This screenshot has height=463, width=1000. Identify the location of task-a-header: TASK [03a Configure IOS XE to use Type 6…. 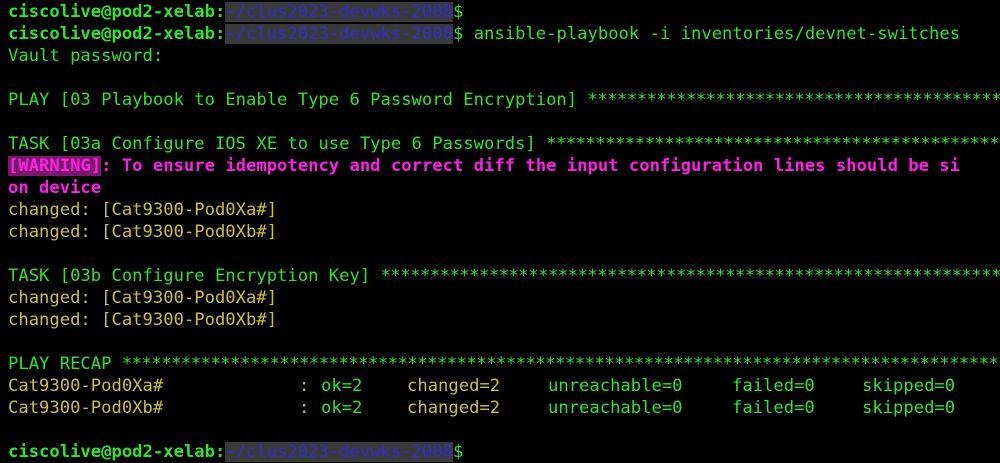
(504, 144).